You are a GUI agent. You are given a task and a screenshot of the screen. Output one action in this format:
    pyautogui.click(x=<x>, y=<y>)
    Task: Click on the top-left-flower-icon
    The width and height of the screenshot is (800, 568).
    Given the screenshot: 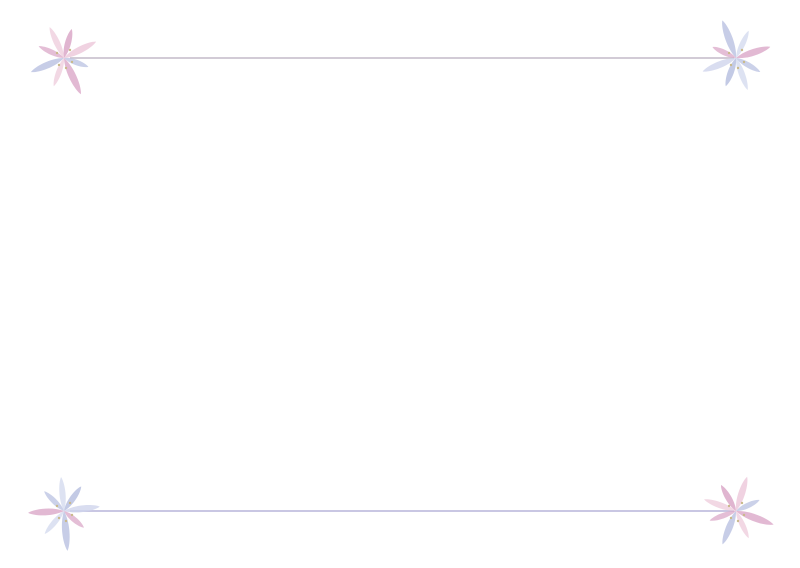 What is the action you would take?
    pyautogui.click(x=64, y=58)
    